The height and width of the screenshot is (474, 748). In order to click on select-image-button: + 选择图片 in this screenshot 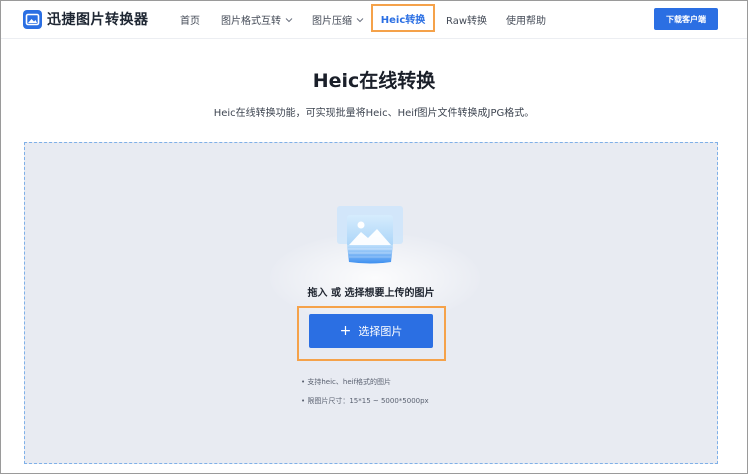, I will do `click(371, 331)`.